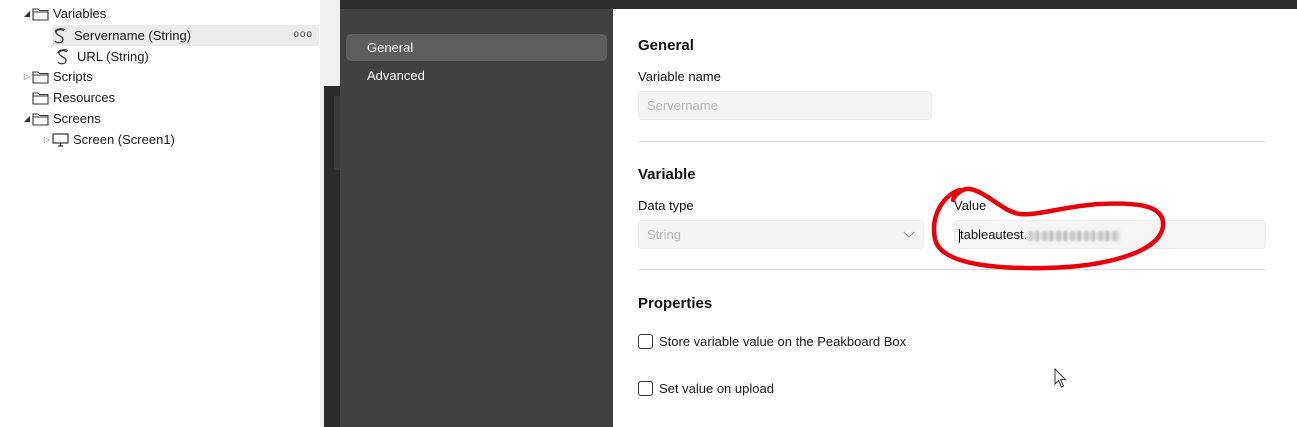 Image resolution: width=1297 pixels, height=427 pixels. I want to click on mouse-cursor-icon, so click(1060, 378).